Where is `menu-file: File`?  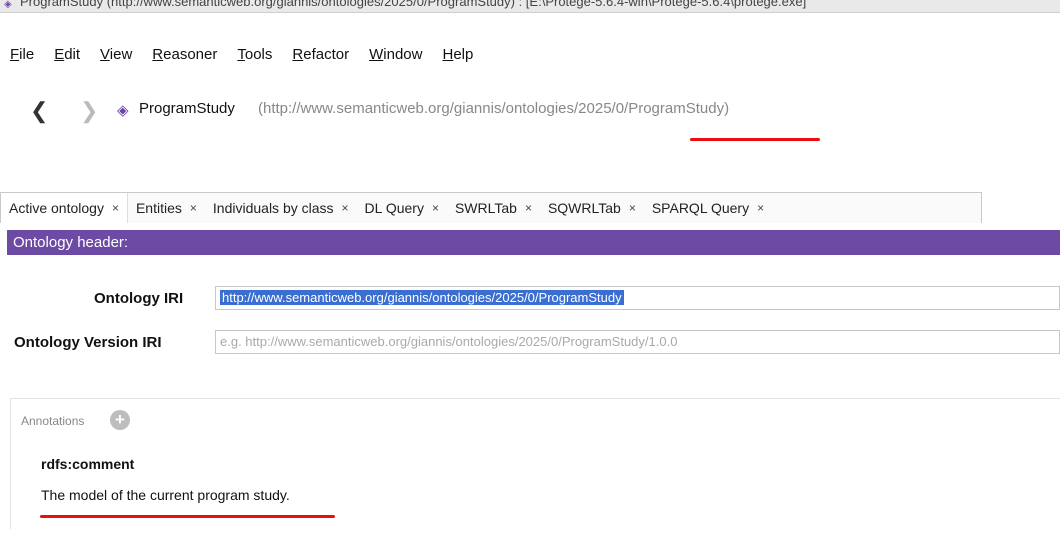 menu-file: File is located at coordinates (22, 54).